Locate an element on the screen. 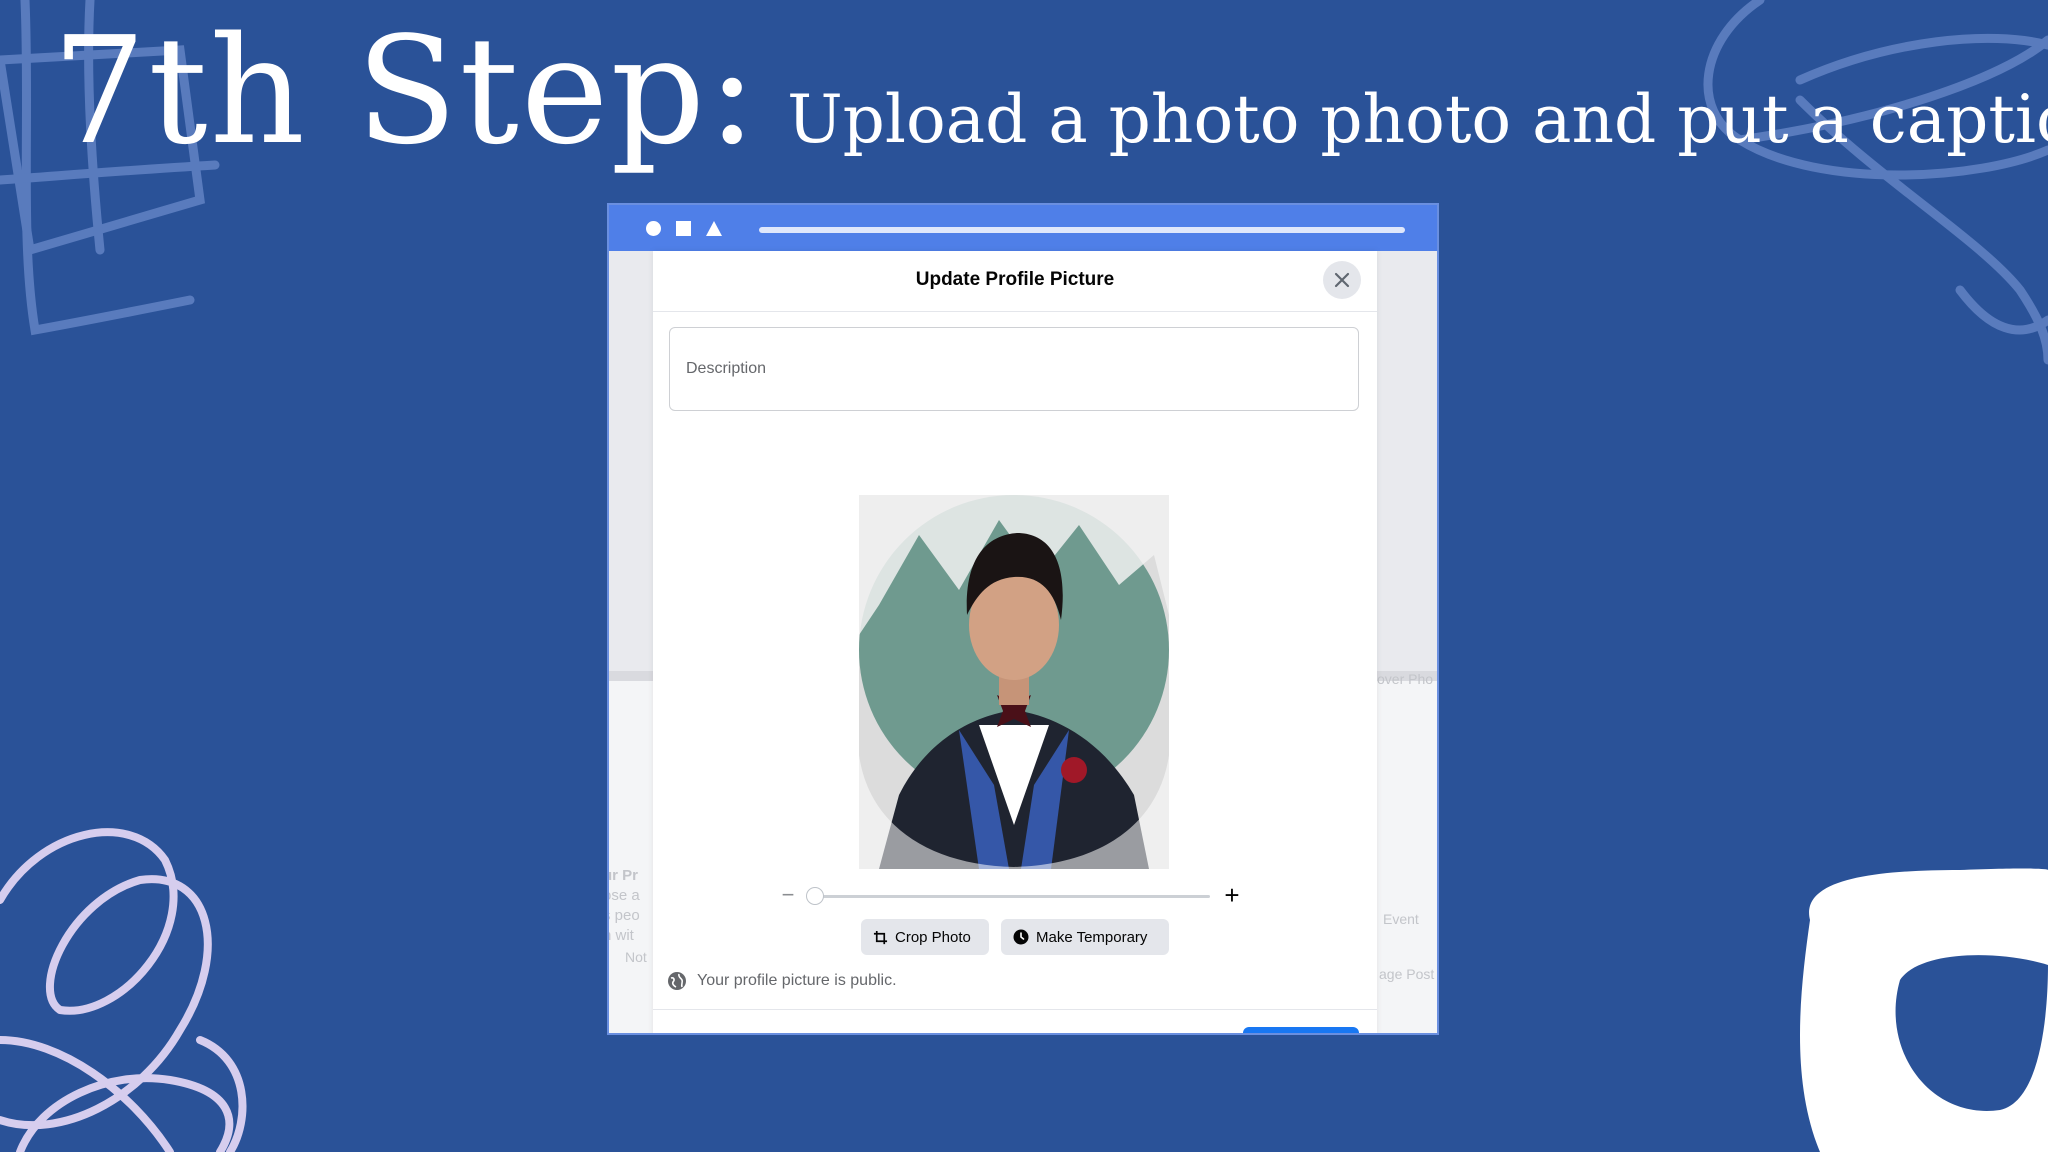 The width and height of the screenshot is (2048, 1152). description-input is located at coordinates (1014, 369).